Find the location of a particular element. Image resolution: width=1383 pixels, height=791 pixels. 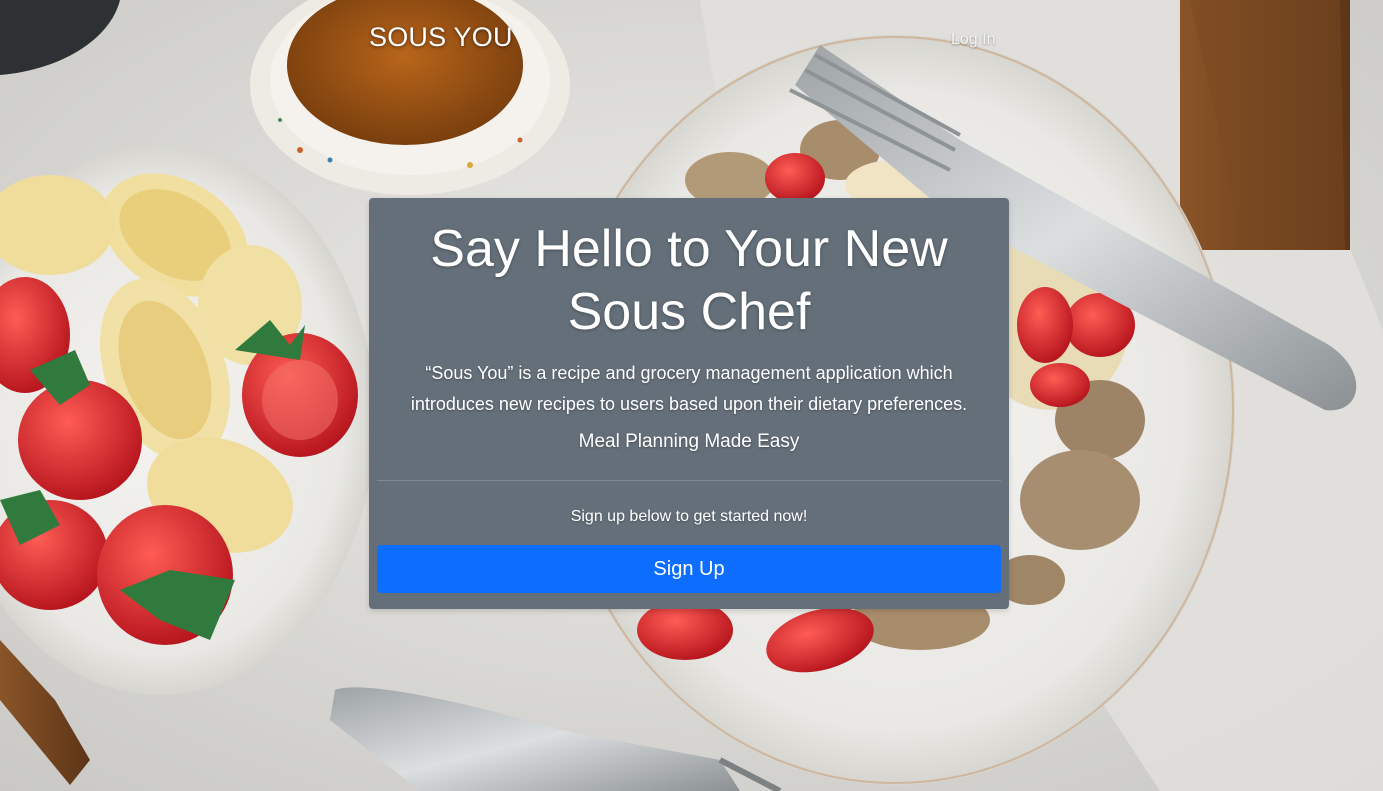

hero-tagline: Meal Planning Made Easy is located at coordinates (689, 441).